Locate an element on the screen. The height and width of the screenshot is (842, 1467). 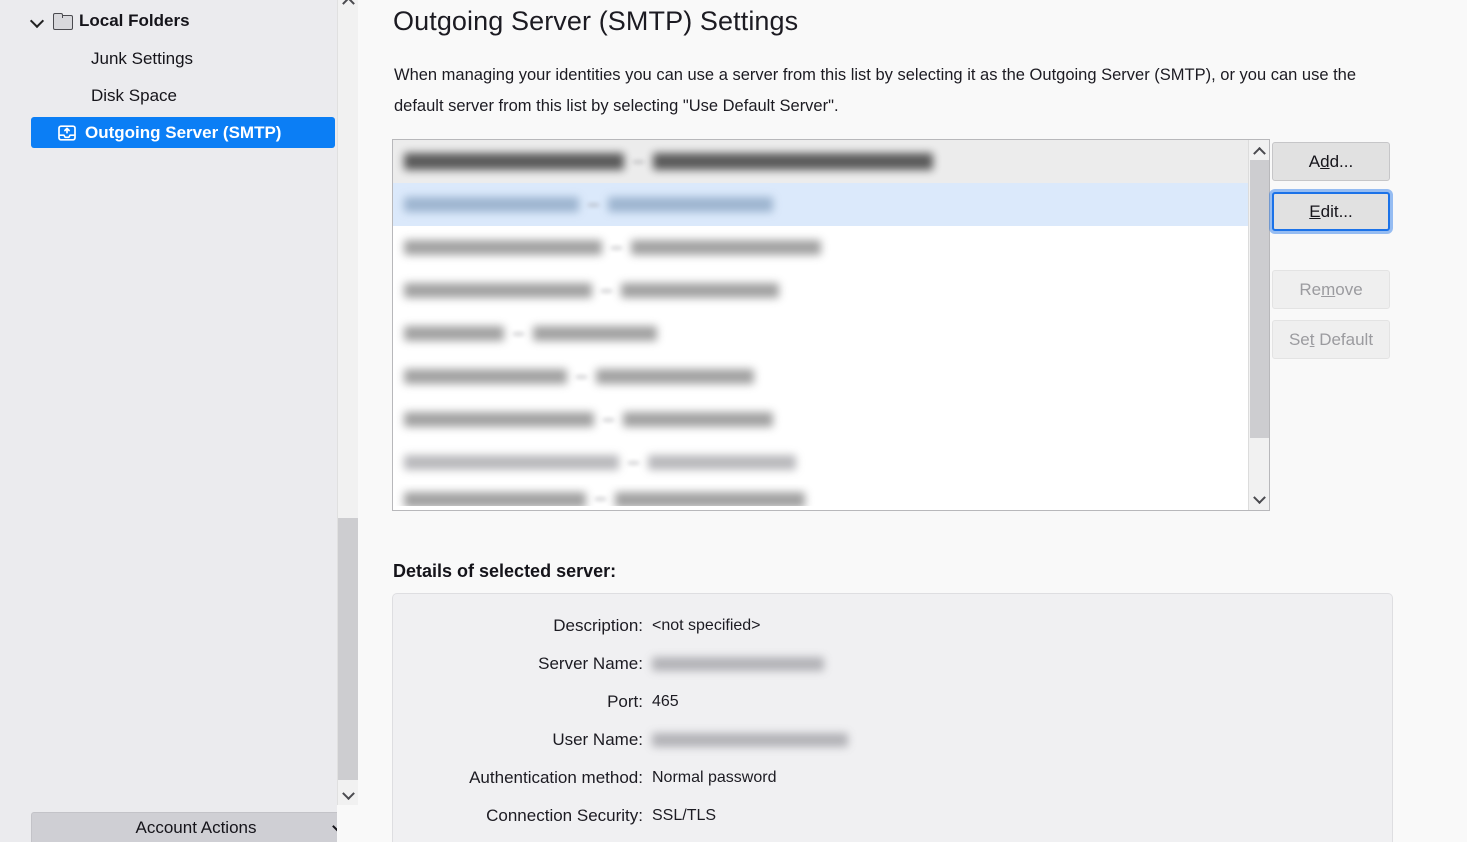
list-scrollbar is located at coordinates (1258, 325).